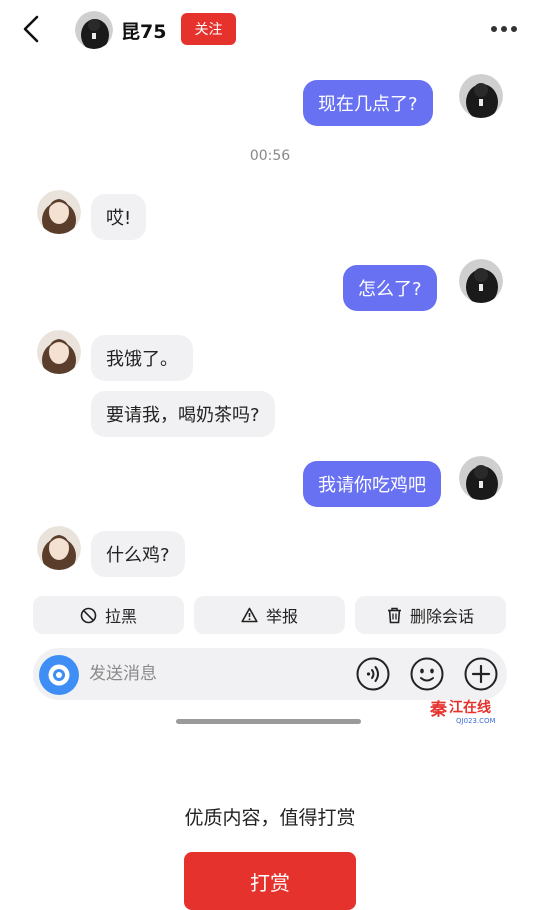  Describe the element at coordinates (372, 484) in the screenshot. I see `message-bubble-outgoing: 我请你吃鸡吧` at that location.